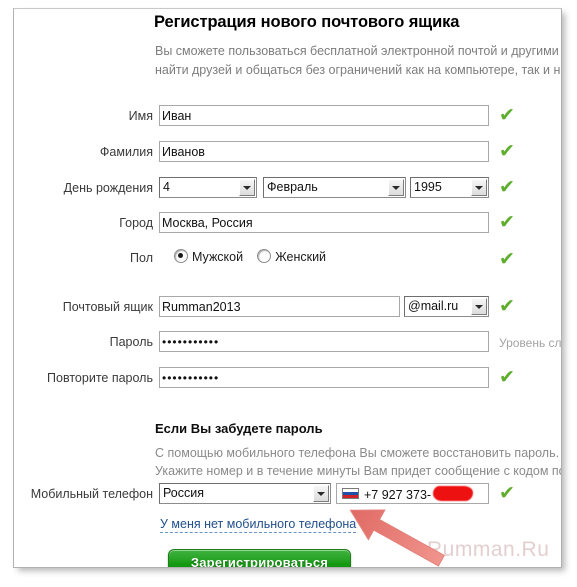 Image resolution: width=577 pixels, height=587 pixels. I want to click on mobile-number-field: +7 927 373-, so click(412, 493).